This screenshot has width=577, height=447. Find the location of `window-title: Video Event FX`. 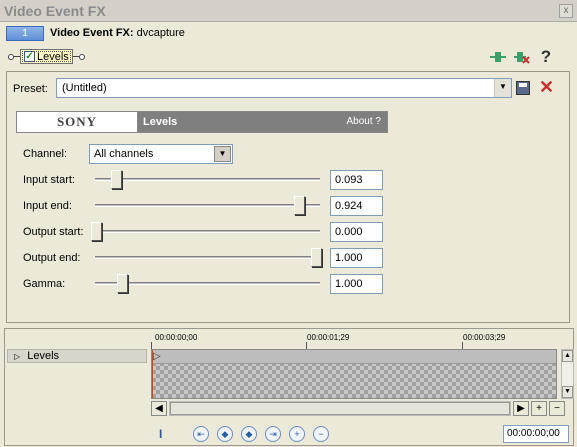

window-title: Video Event FX is located at coordinates (55, 11).